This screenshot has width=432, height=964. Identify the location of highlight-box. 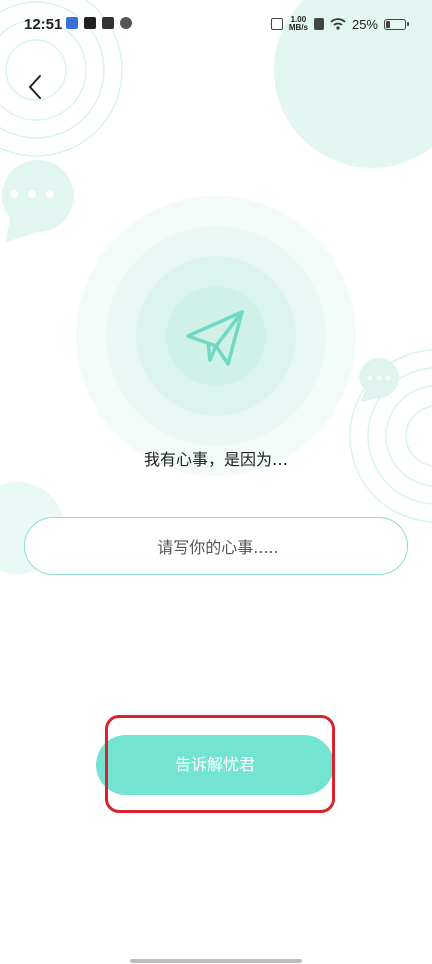
(220, 764).